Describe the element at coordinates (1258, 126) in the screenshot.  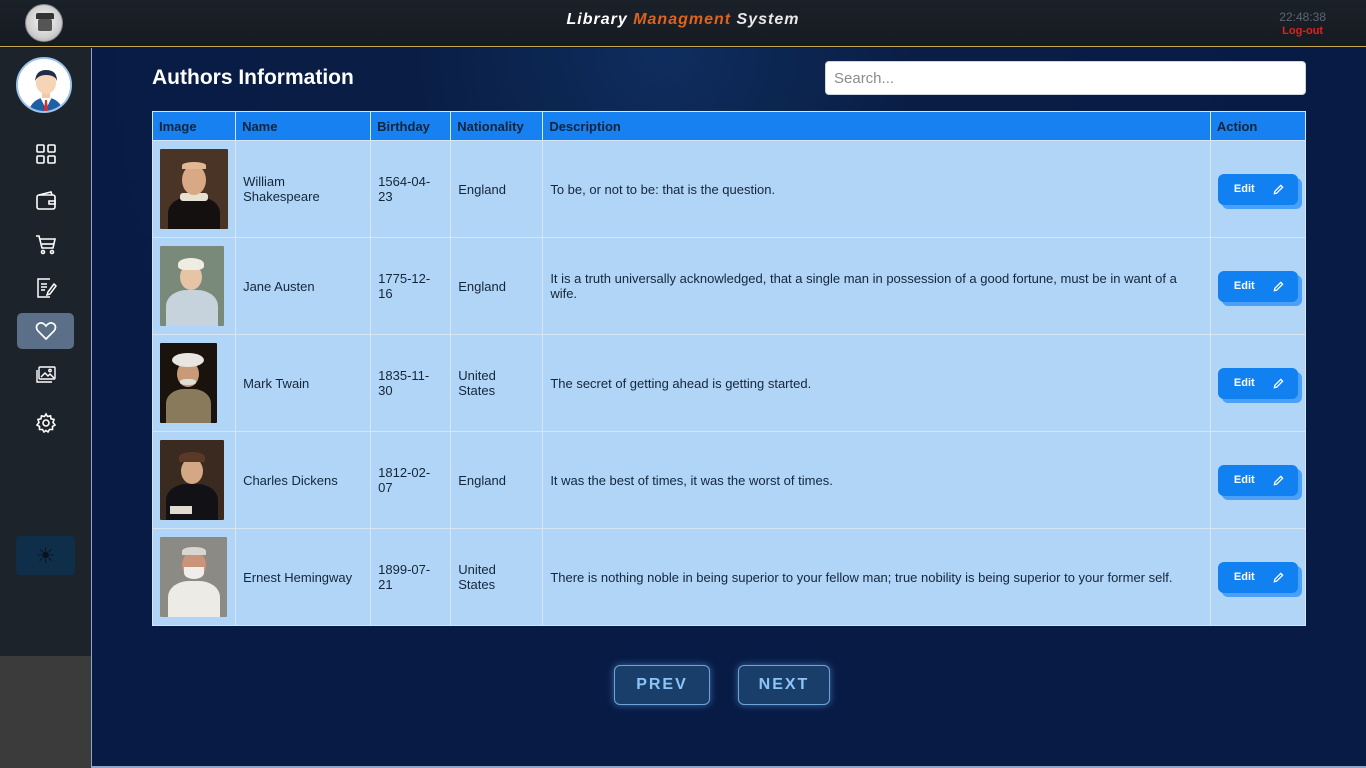
I see `header-action: Action` at that location.